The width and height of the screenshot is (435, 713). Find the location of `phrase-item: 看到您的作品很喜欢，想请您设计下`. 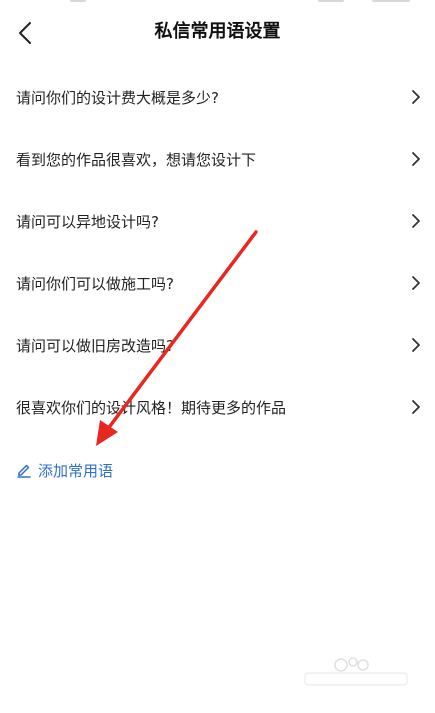

phrase-item: 看到您的作品很喜欢，想请您设计下 is located at coordinates (217, 159).